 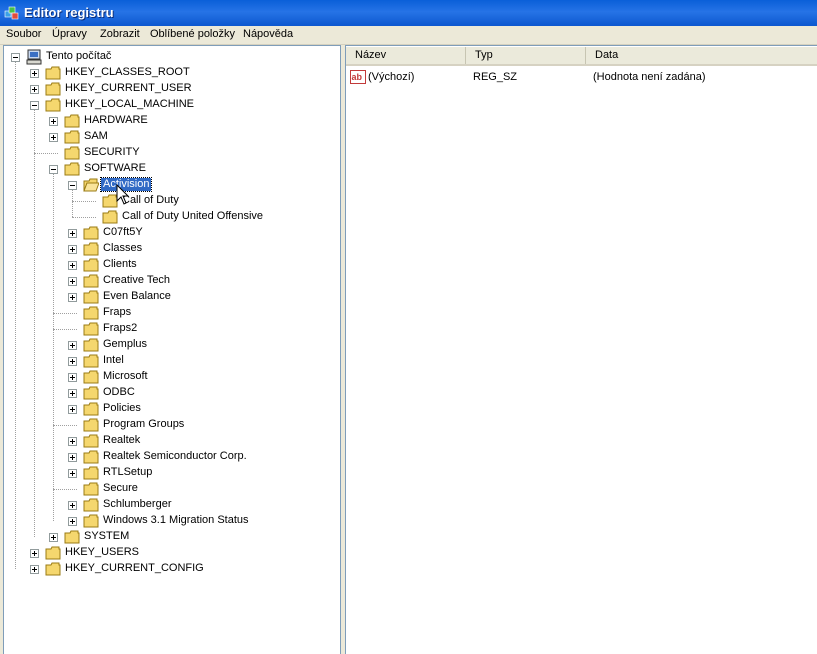 What do you see at coordinates (23, 34) in the screenshot?
I see `menu-soubor: Soubor` at bounding box center [23, 34].